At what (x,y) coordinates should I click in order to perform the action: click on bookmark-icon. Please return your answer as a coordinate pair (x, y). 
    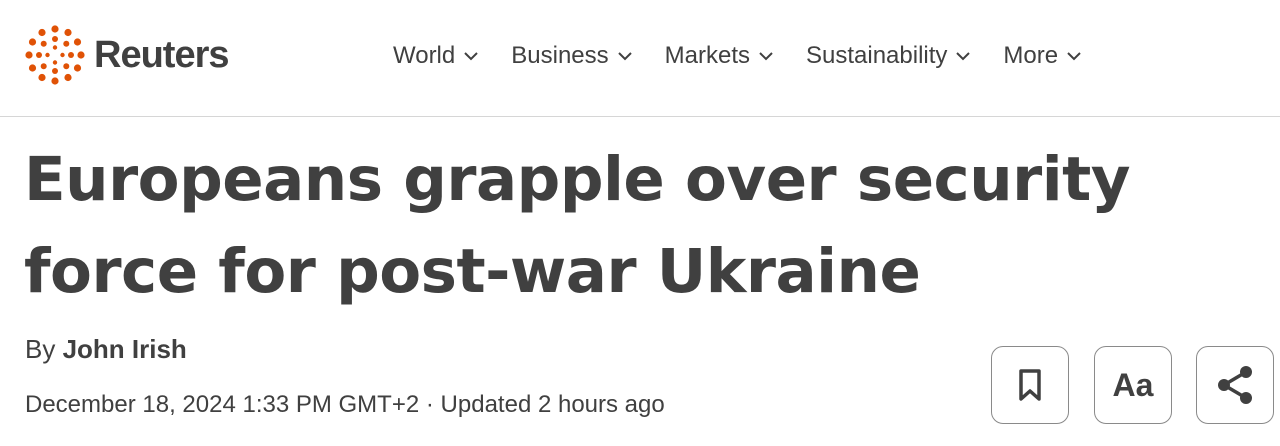
    Looking at the image, I should click on (1030, 385).